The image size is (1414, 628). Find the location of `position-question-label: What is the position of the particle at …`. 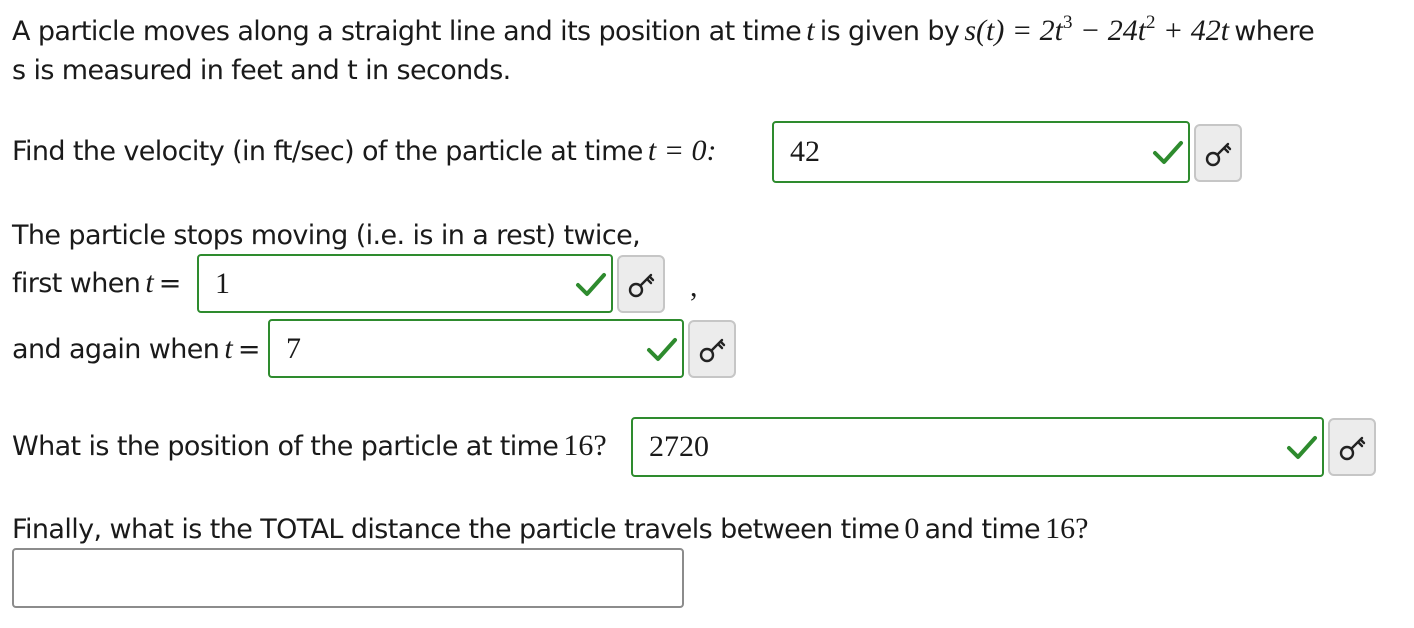

position-question-label: What is the position of the particle at … is located at coordinates (309, 445).